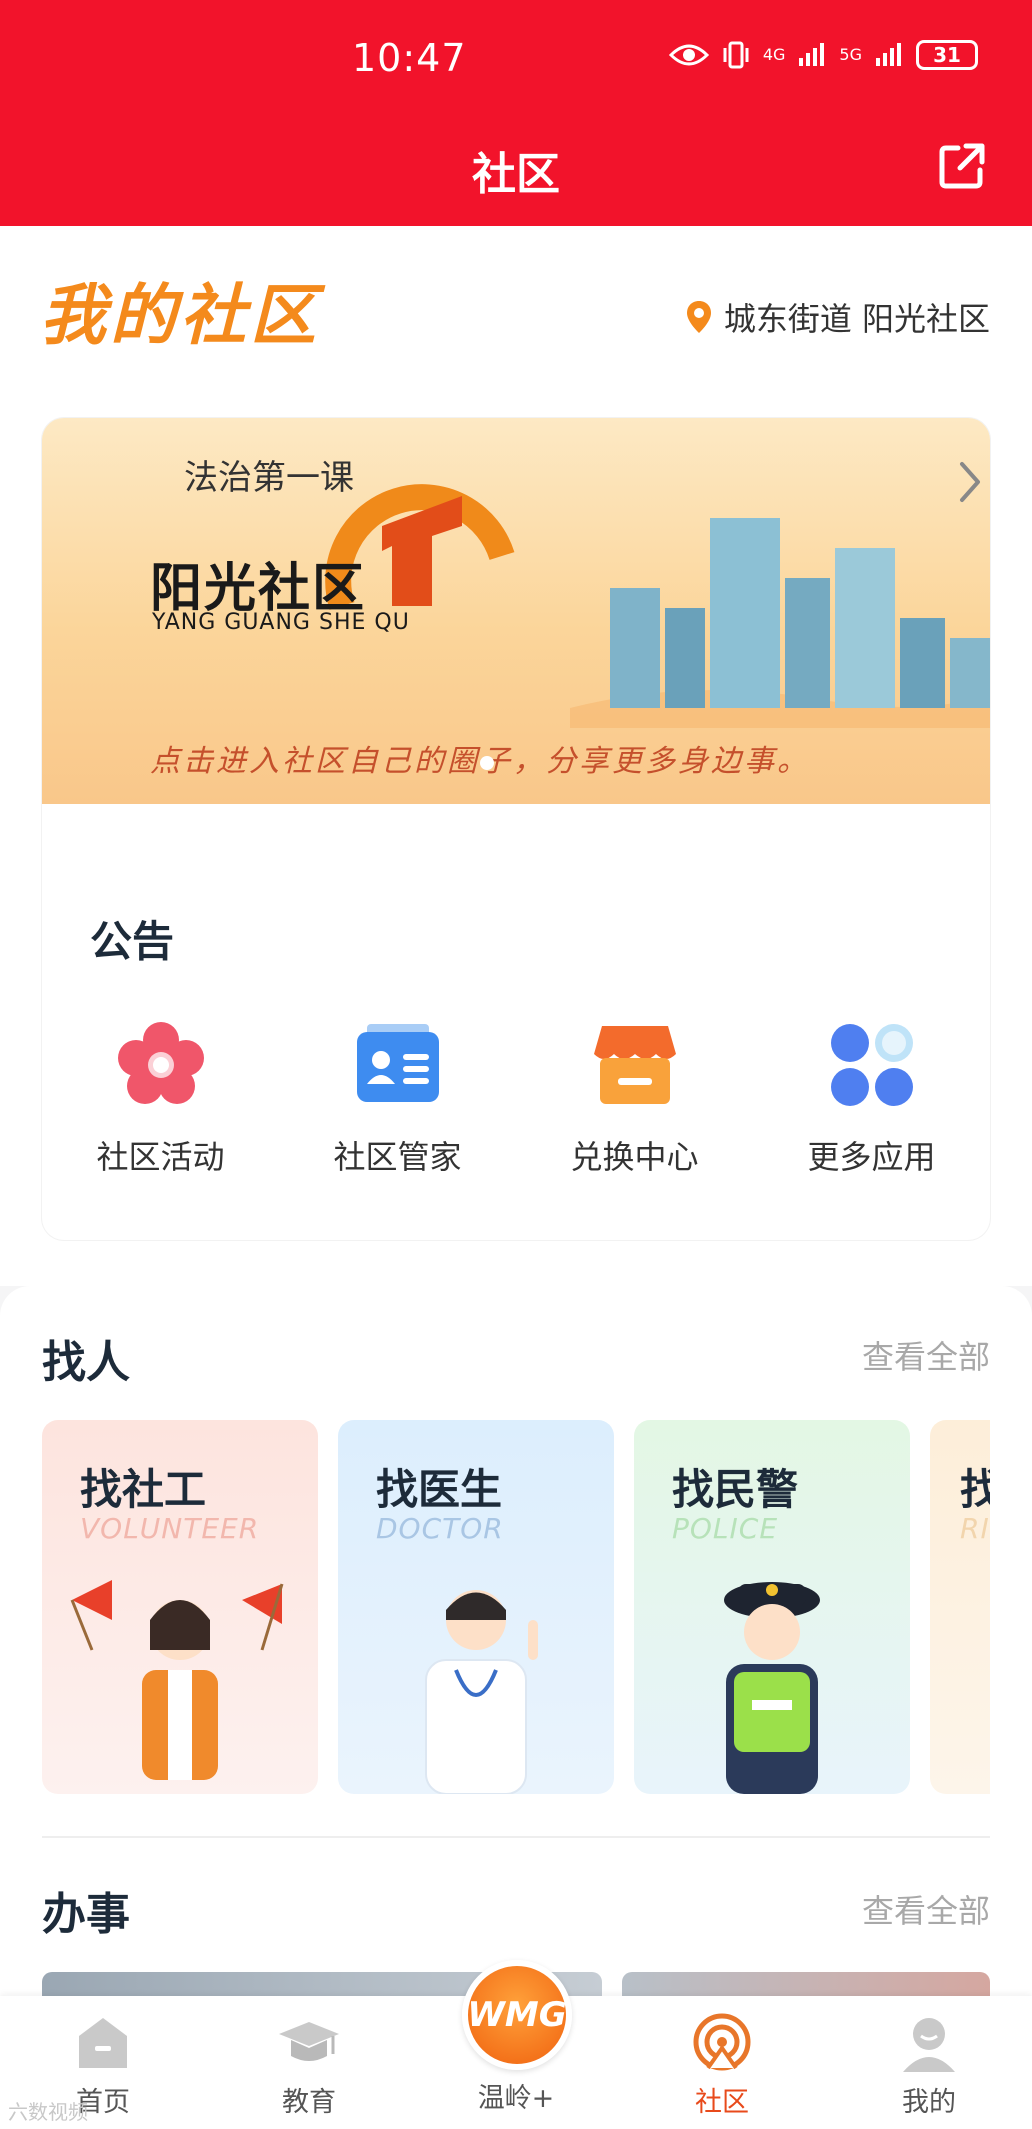 The image size is (1032, 2129). I want to click on carousel-indicator, so click(487, 763).